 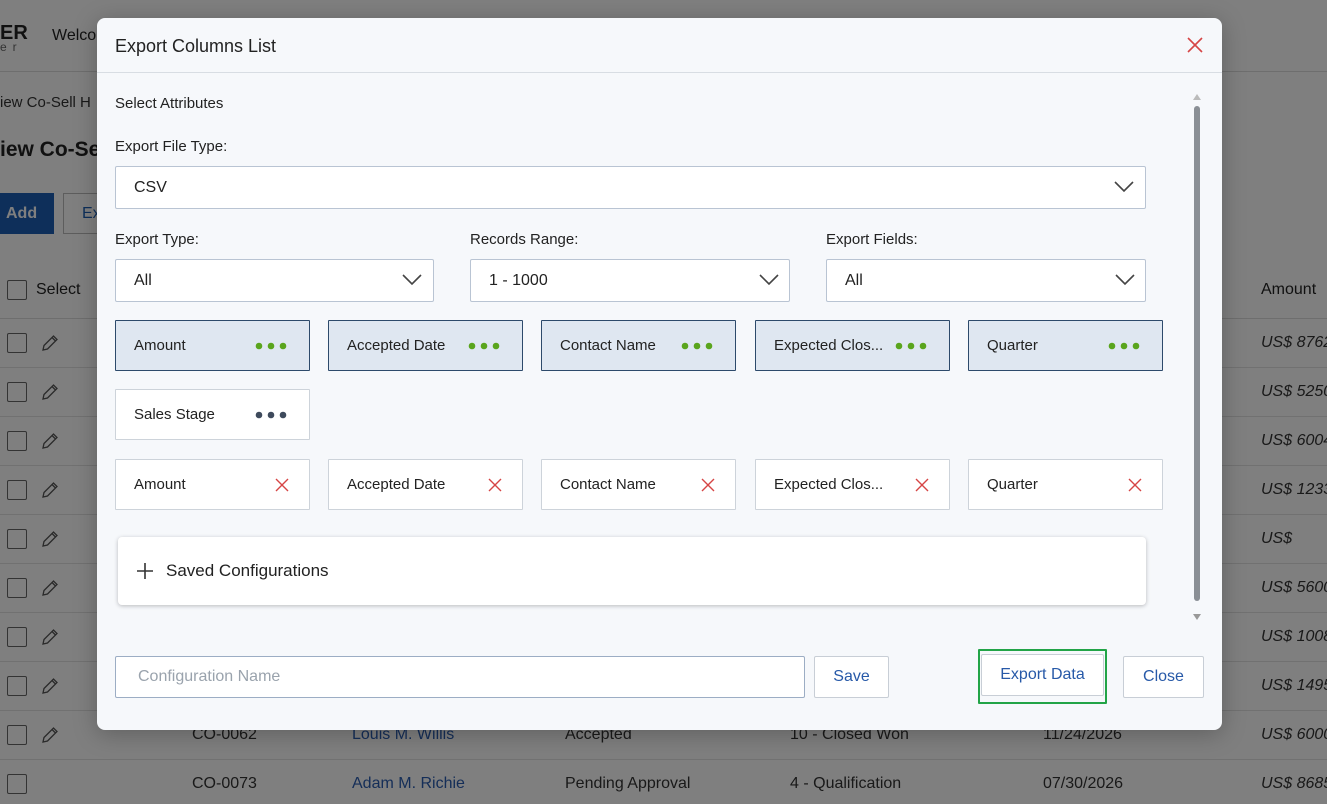 I want to click on export-fields-select: All, so click(x=986, y=280).